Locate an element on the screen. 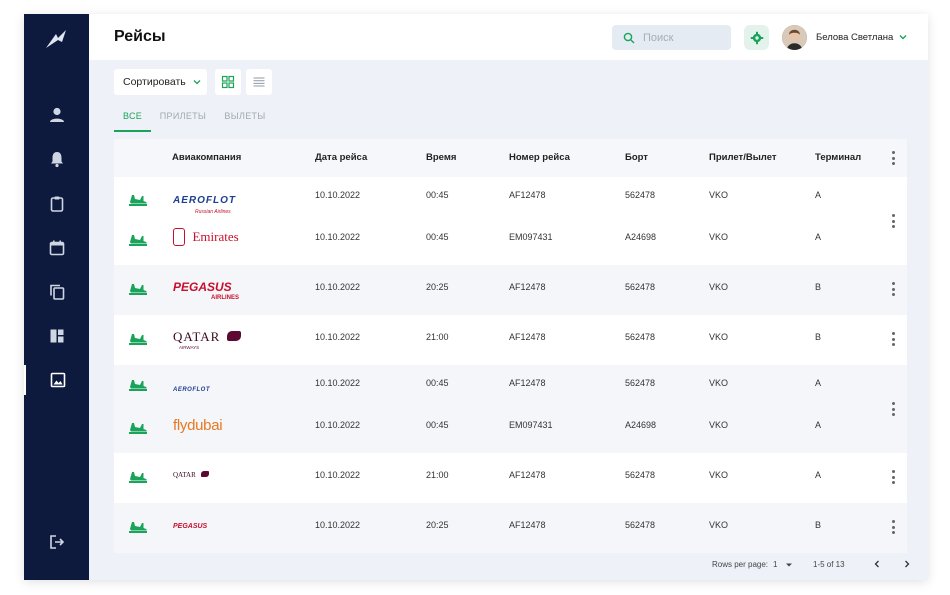  grid-icon is located at coordinates (228, 82).